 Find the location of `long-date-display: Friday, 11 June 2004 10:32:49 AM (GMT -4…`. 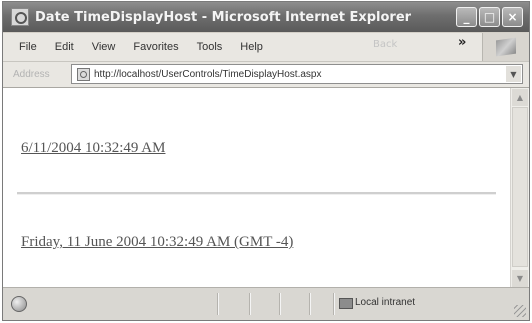

long-date-display: Friday, 11 June 2004 10:32:49 AM (GMT -4… is located at coordinates (157, 242).